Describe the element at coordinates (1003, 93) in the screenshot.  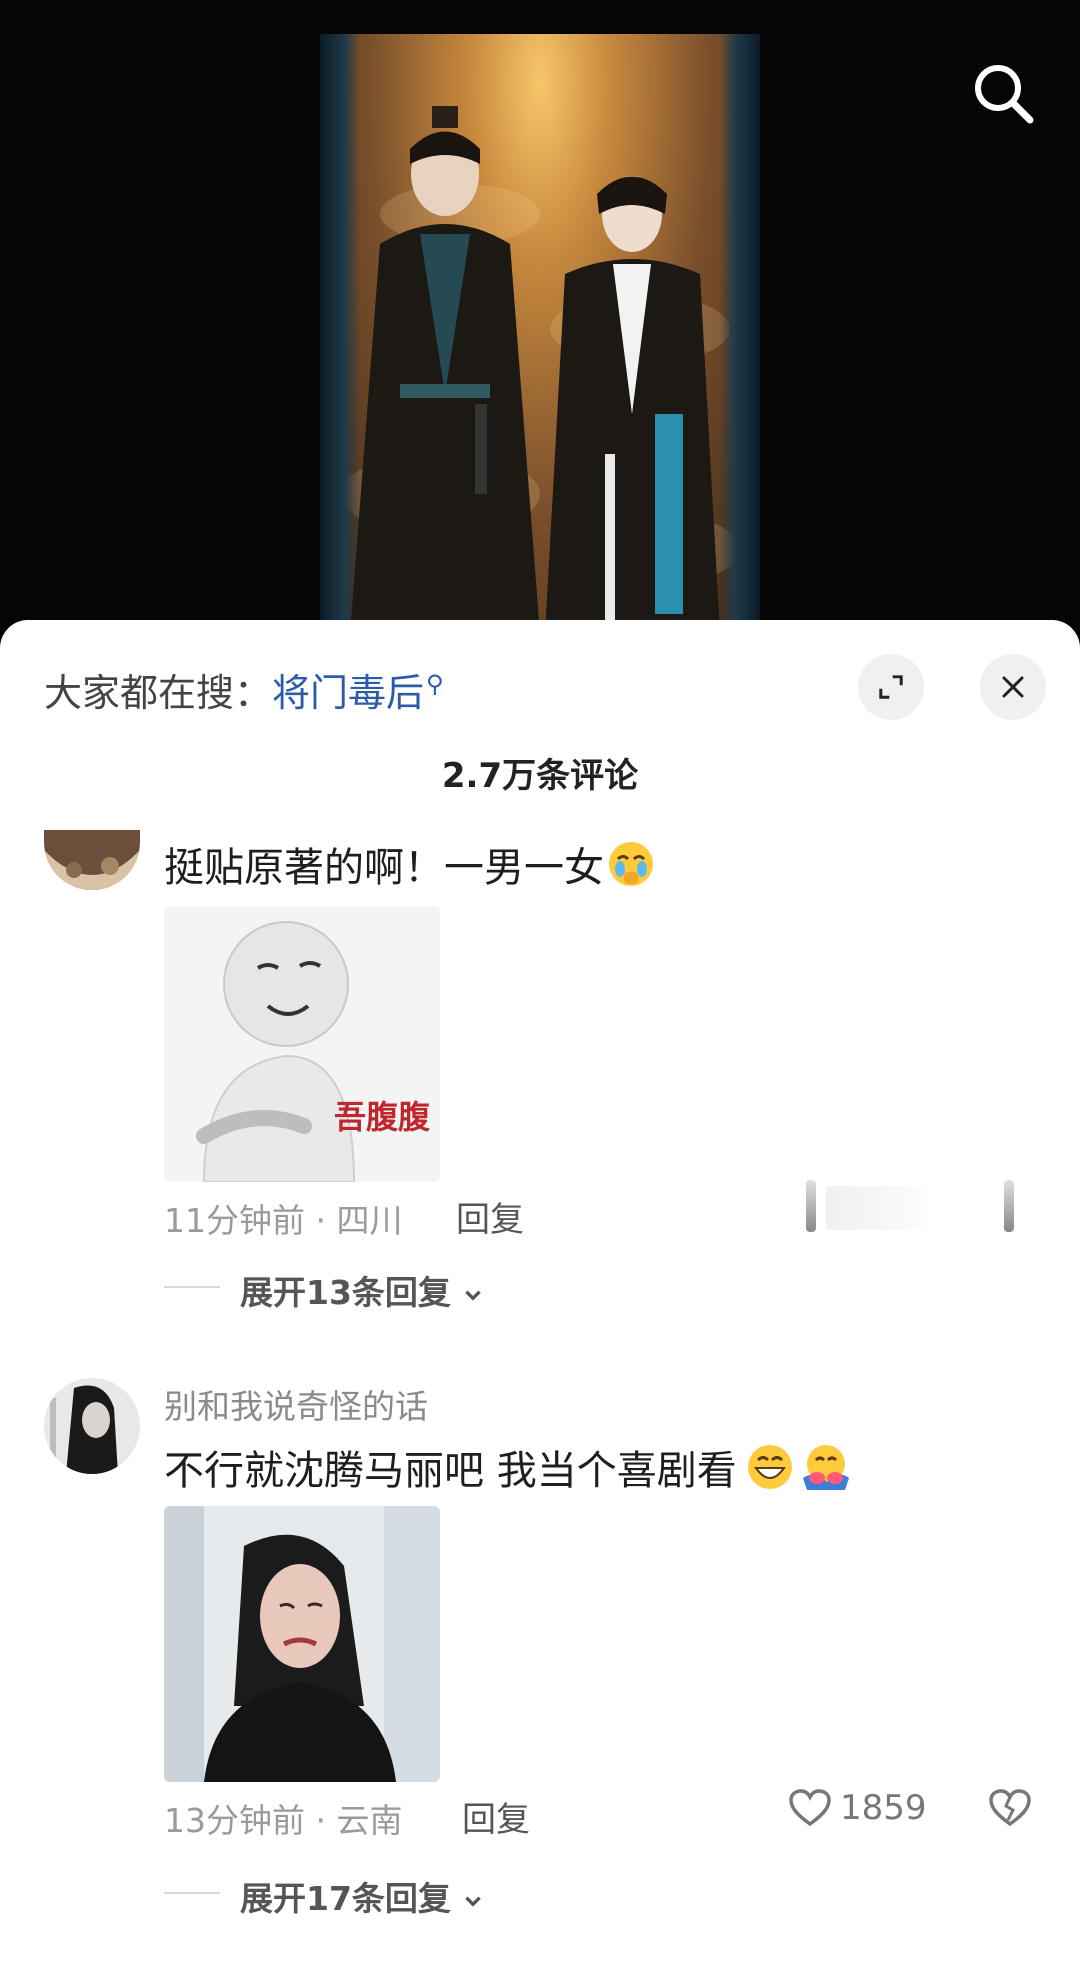
I see `search-icon` at that location.